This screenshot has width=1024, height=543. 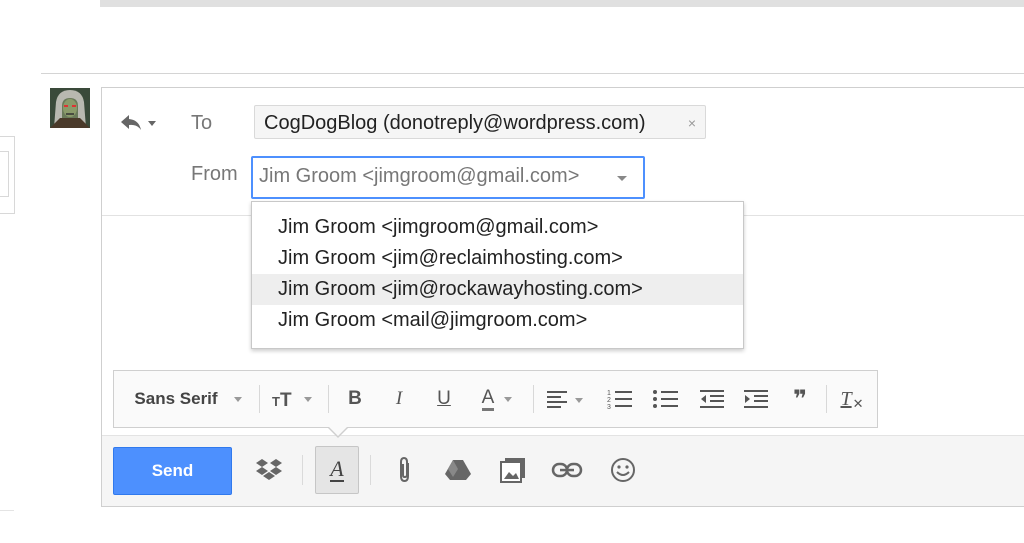 I want to click on text-color-button: A, so click(x=497, y=399).